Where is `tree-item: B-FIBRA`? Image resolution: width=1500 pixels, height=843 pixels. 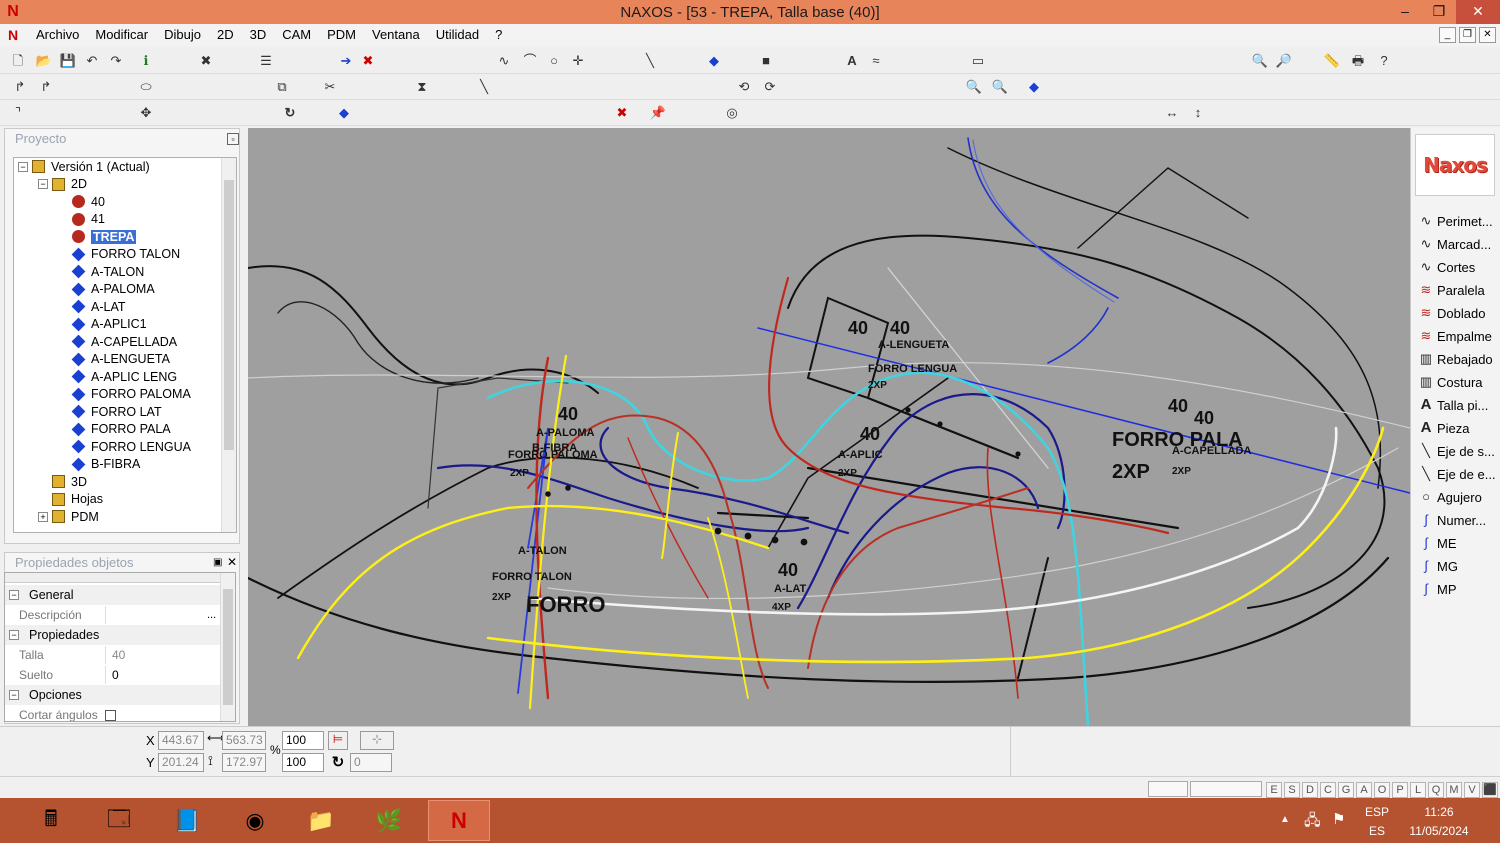 tree-item: B-FIBRA is located at coordinates (99, 464).